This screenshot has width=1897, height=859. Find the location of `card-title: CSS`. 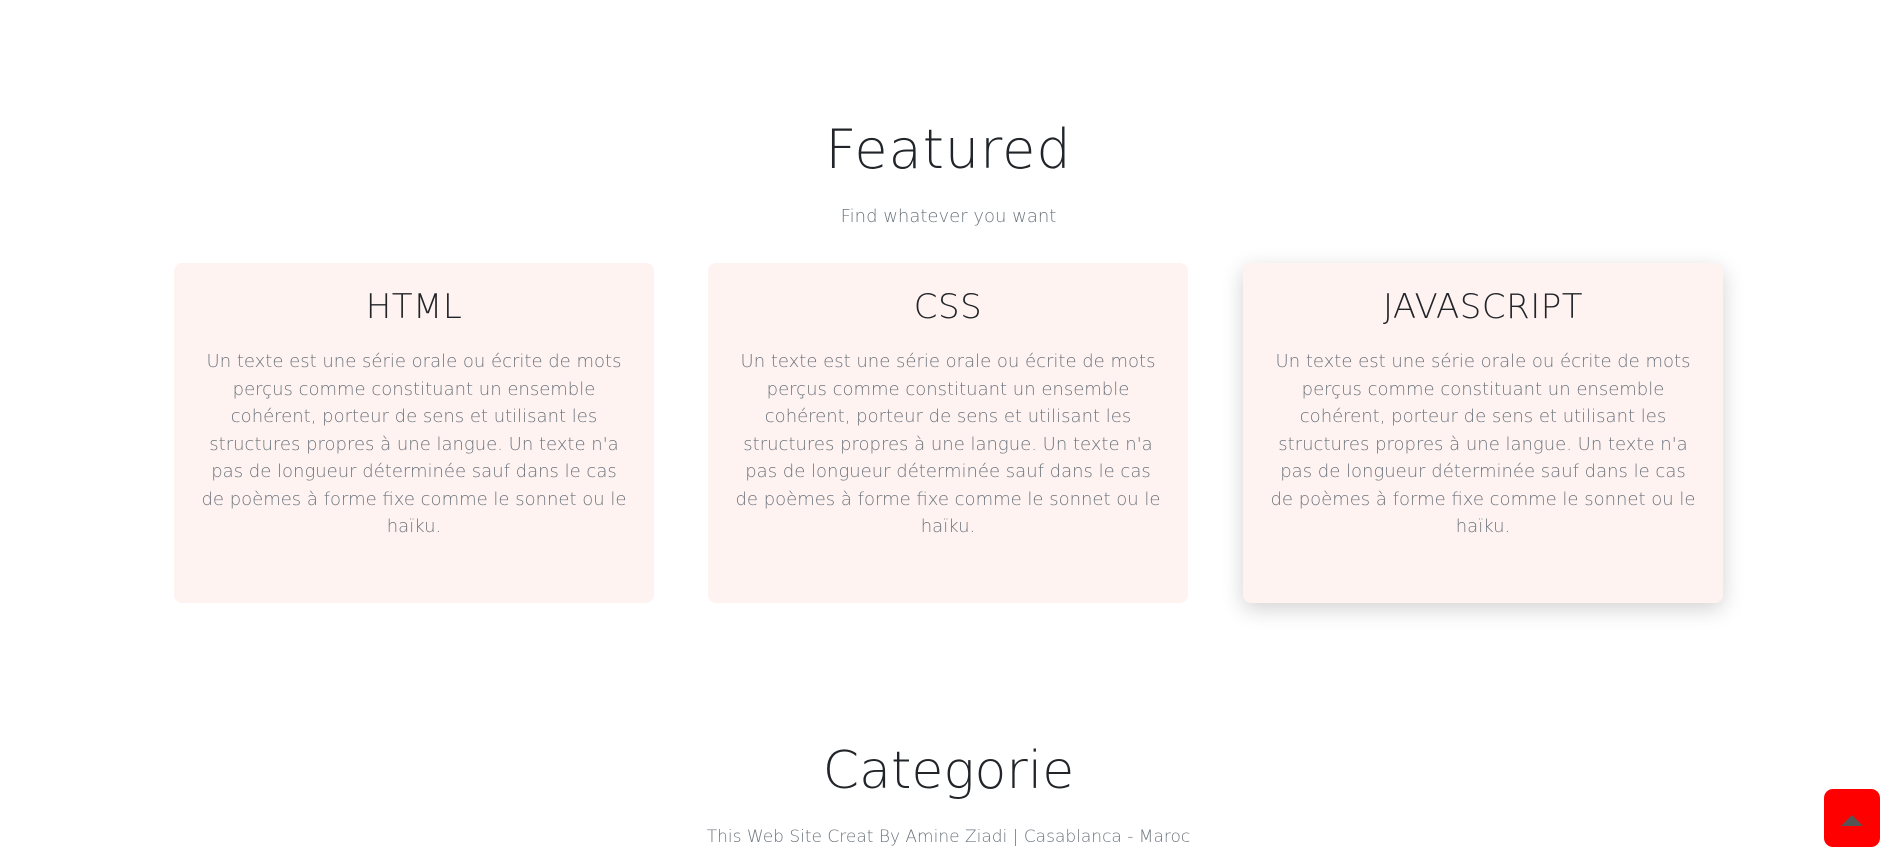

card-title: CSS is located at coordinates (948, 307).